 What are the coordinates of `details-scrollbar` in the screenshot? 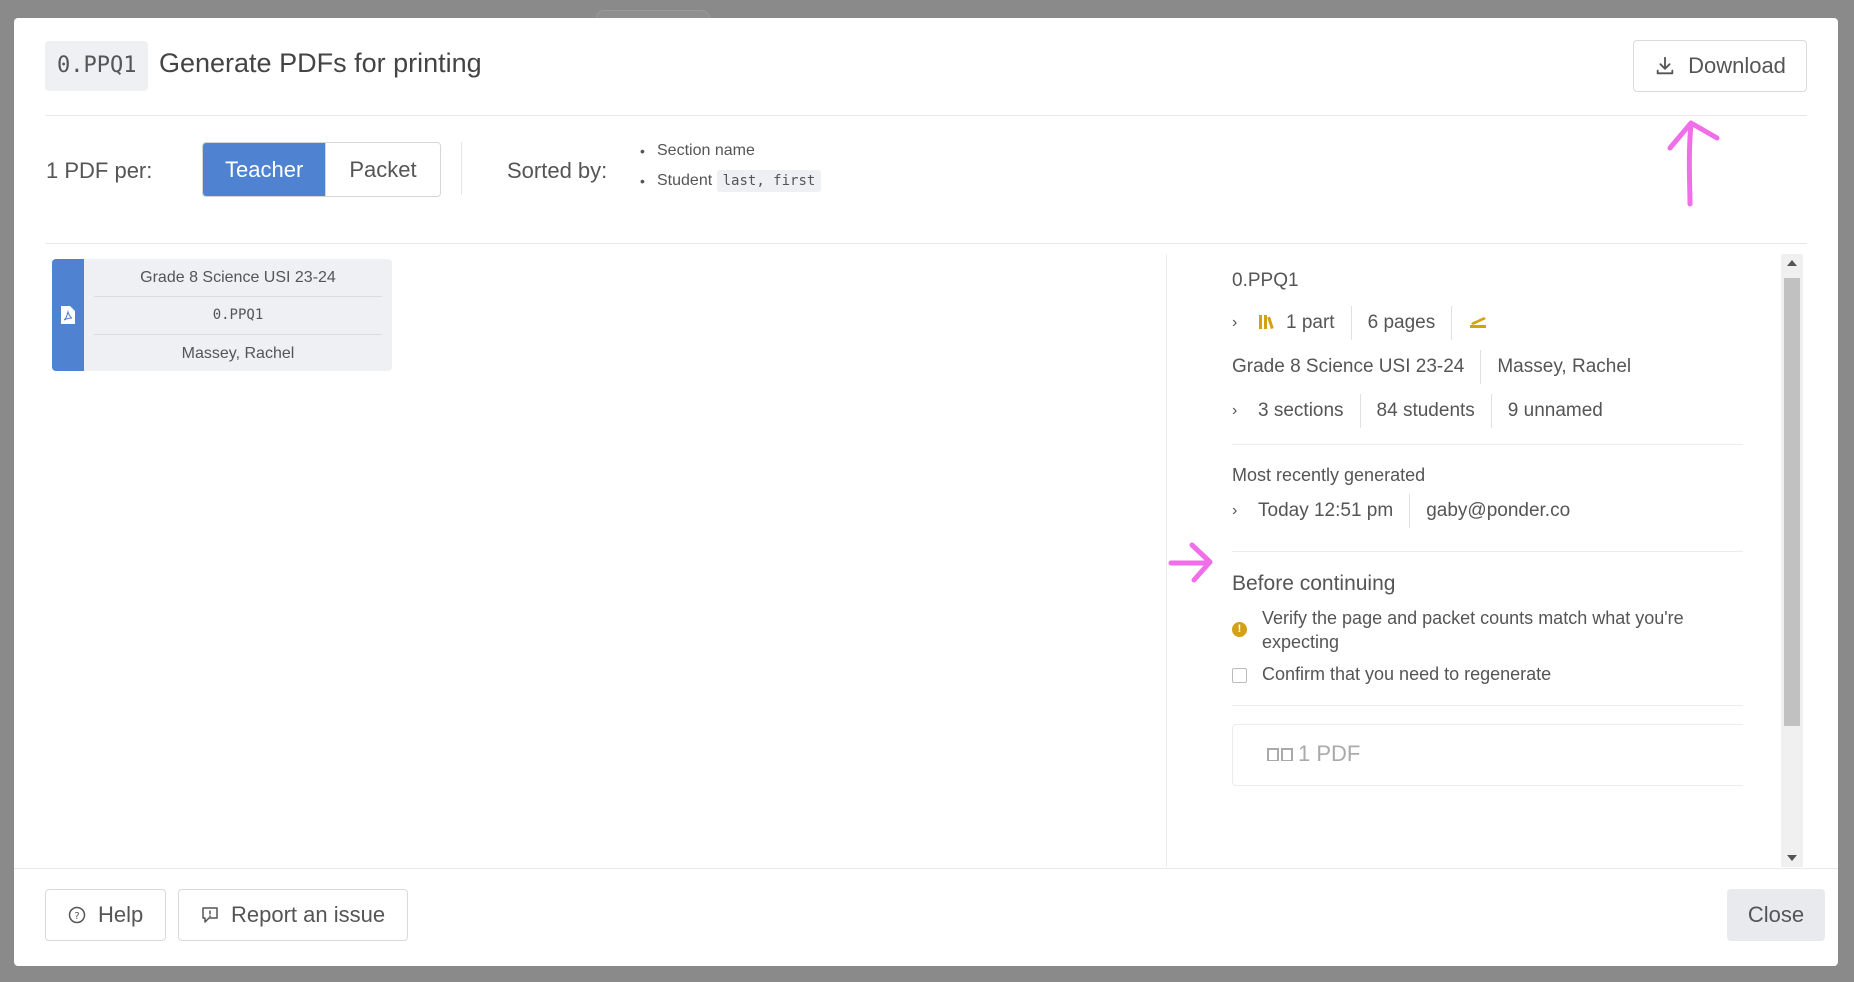 It's located at (1792, 560).